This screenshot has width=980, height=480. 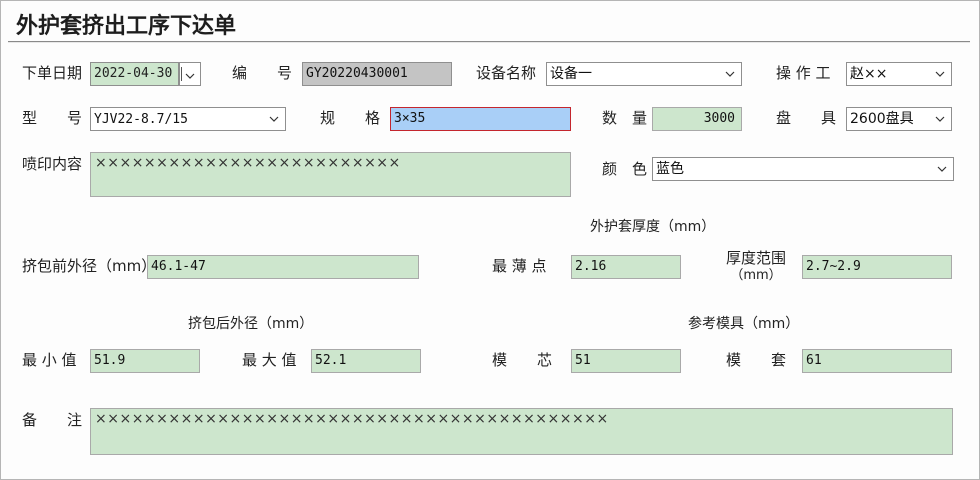 What do you see at coordinates (899, 74) in the screenshot?
I see `operator-select: 赵××` at bounding box center [899, 74].